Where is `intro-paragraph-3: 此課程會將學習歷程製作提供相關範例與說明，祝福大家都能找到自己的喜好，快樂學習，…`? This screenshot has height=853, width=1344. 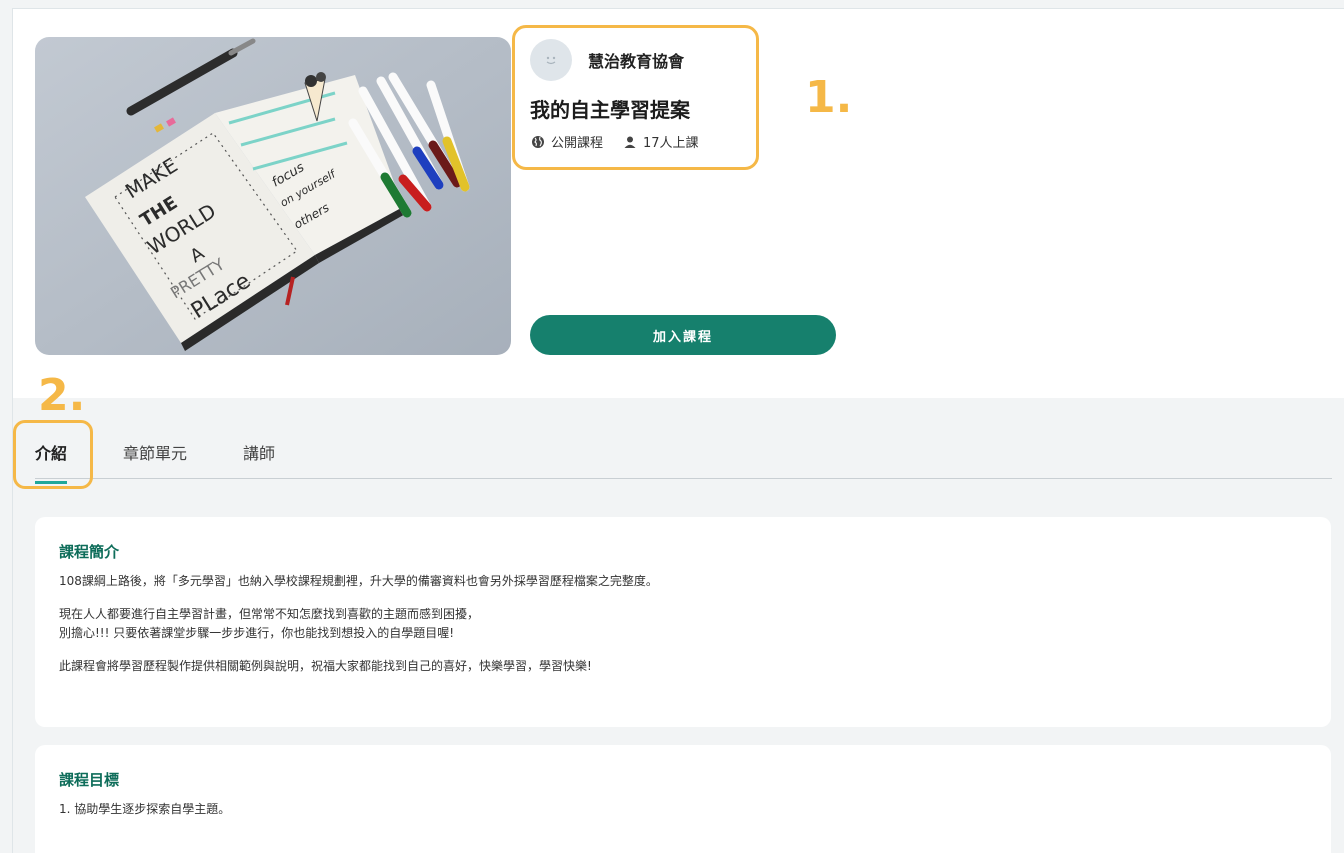
intro-paragraph-3: 此課程會將學習歷程製作提供相關範例與說明，祝福大家都能找到自己的喜好，快樂學習，… is located at coordinates (325, 666).